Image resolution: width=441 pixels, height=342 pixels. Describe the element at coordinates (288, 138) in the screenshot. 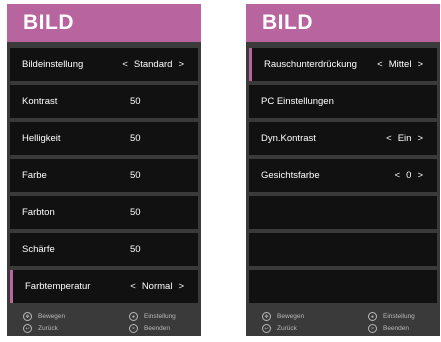

I see `menu-item-label: Dyn.Kontrast` at that location.